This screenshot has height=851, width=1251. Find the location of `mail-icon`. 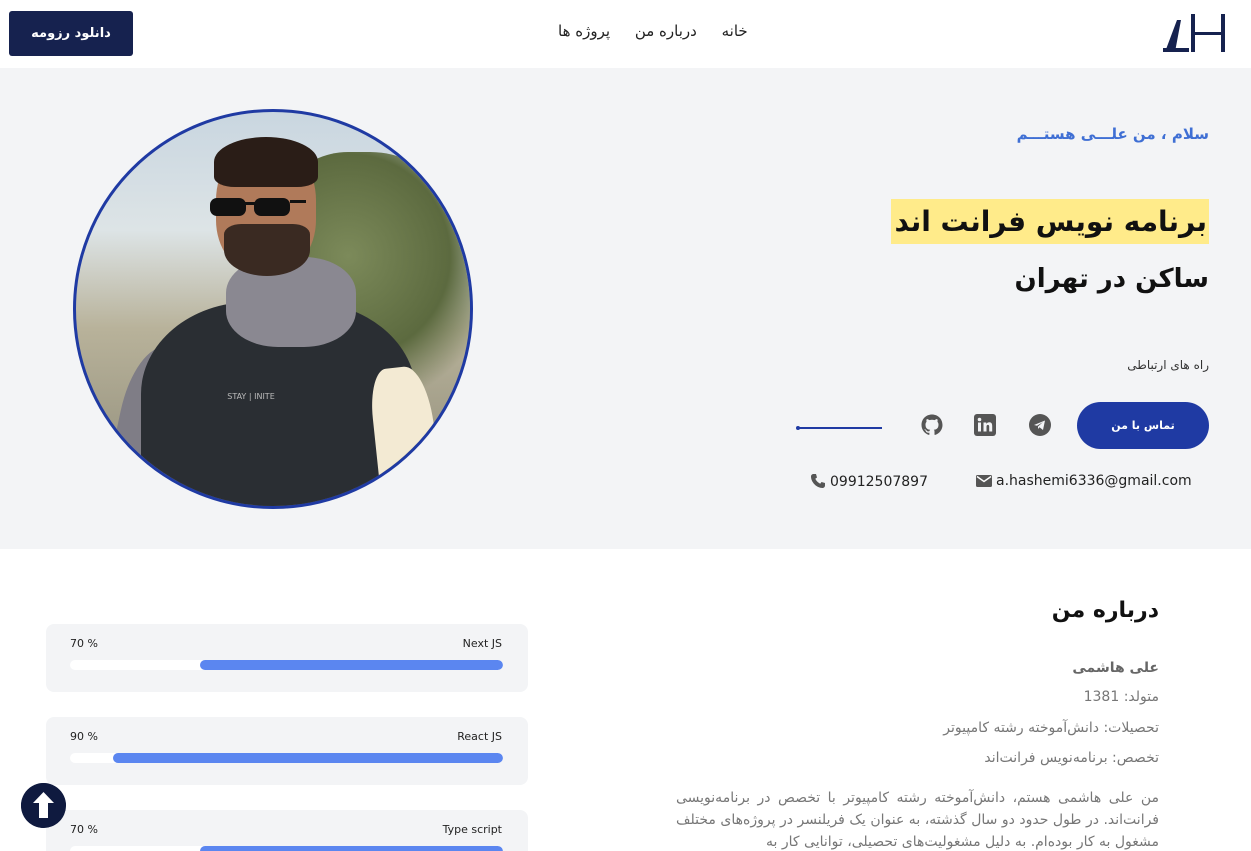

mail-icon is located at coordinates (984, 481).